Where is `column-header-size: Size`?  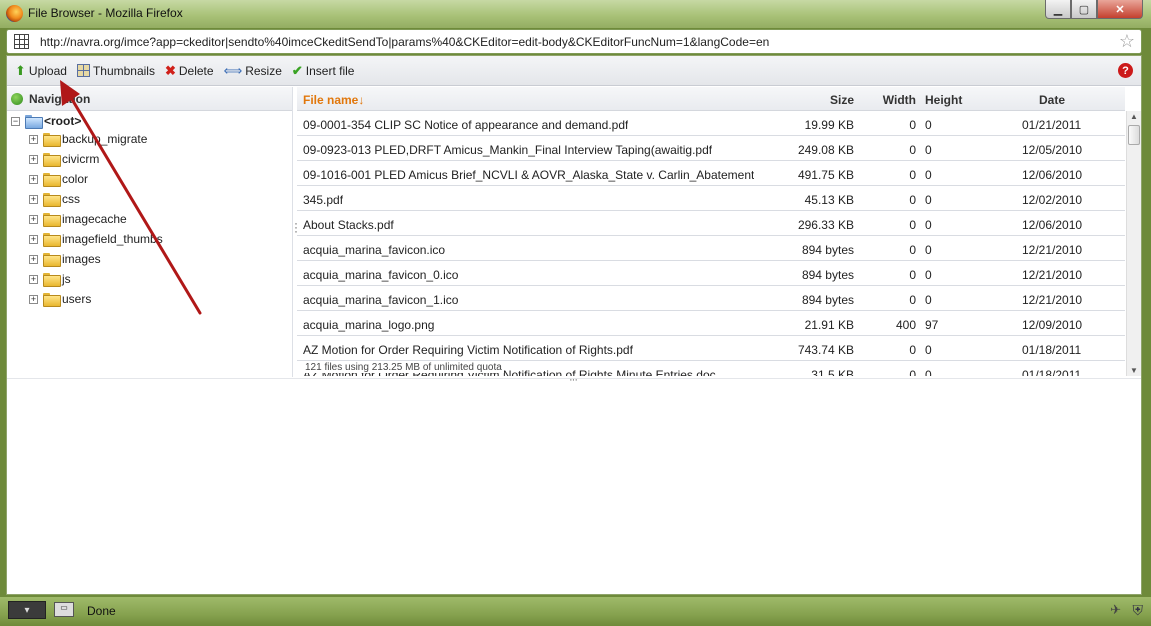 column-header-size: Size is located at coordinates (842, 100).